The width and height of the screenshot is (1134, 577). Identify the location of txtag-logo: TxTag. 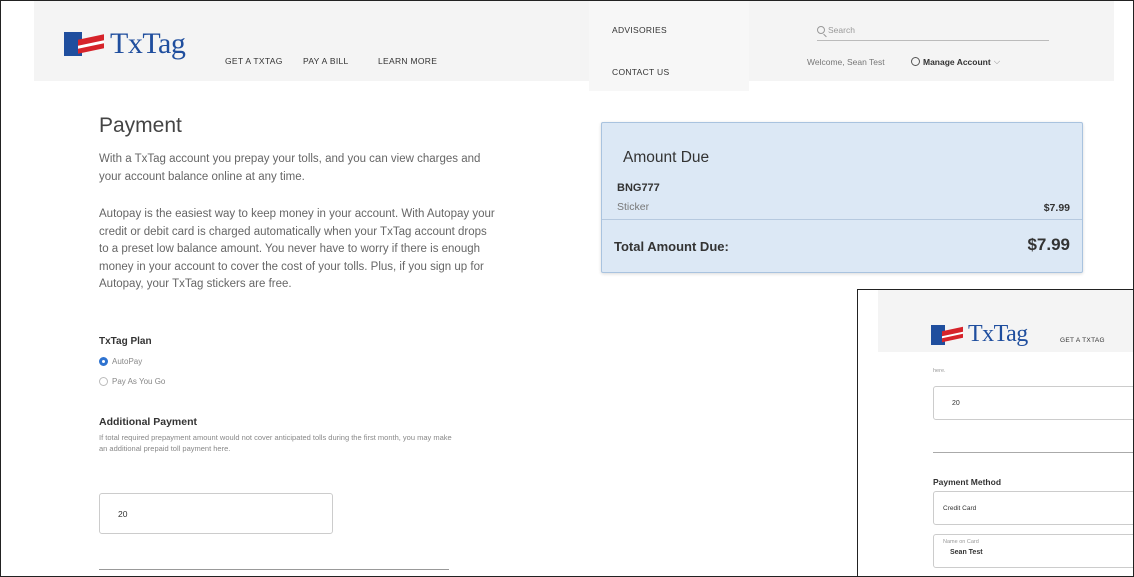
(125, 44).